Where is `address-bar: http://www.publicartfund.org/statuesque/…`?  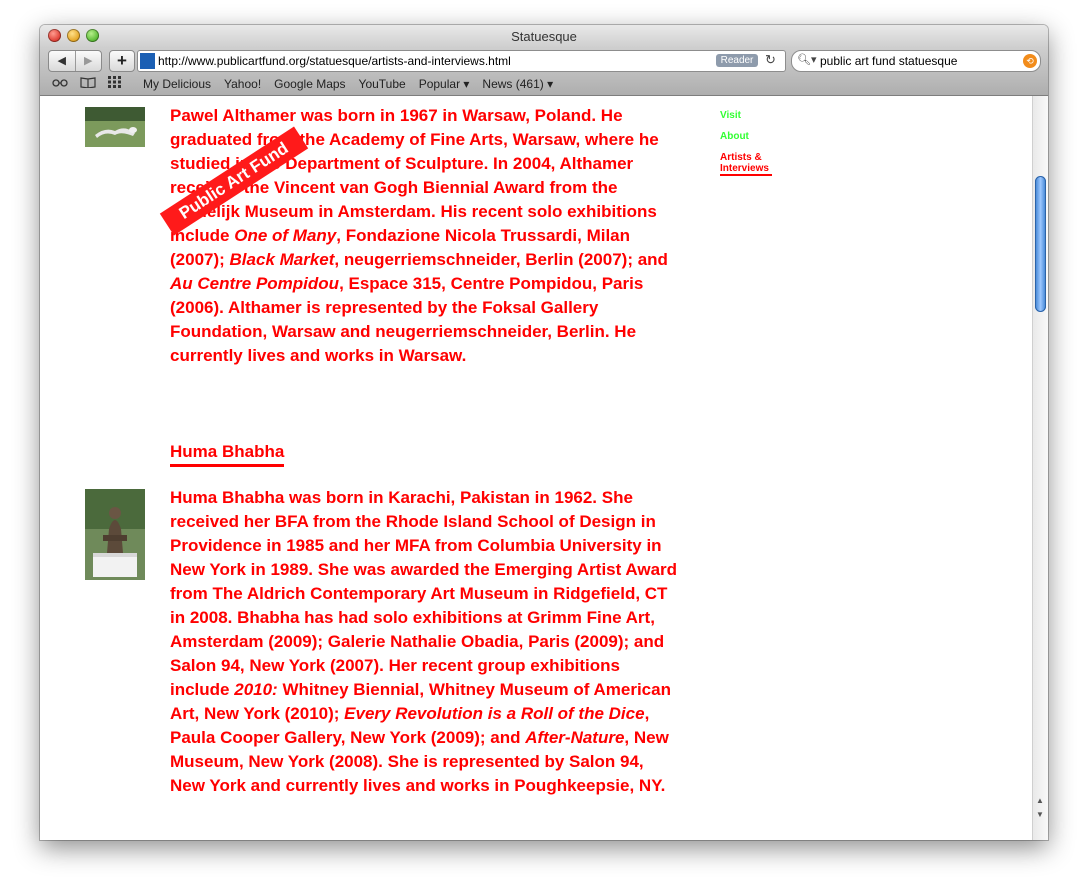
address-bar: http://www.publicartfund.org/statuesque/… is located at coordinates (461, 61).